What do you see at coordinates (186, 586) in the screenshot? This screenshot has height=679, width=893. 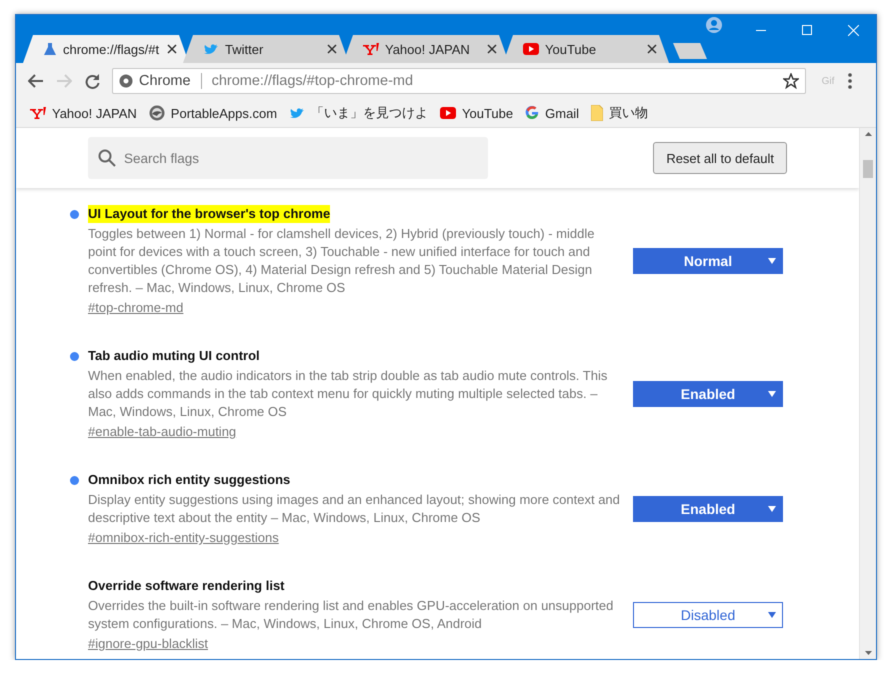 I see `flag-title: Override software rendering list` at bounding box center [186, 586].